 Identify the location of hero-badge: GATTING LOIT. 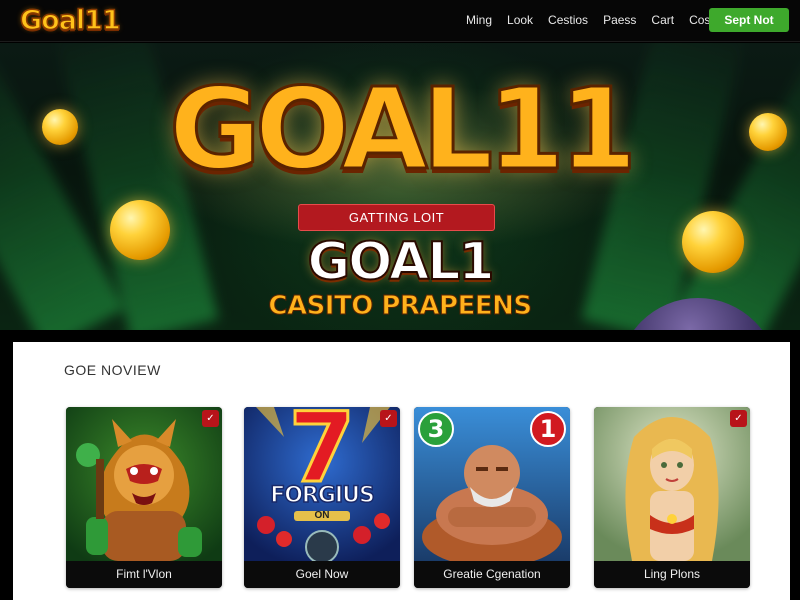
(396, 217).